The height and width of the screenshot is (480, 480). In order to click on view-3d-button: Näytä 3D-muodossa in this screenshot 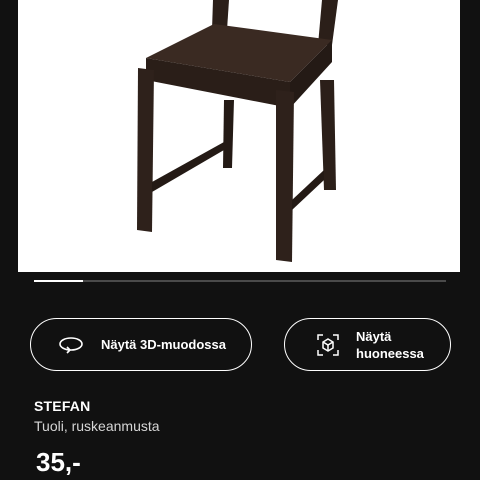, I will do `click(141, 344)`.